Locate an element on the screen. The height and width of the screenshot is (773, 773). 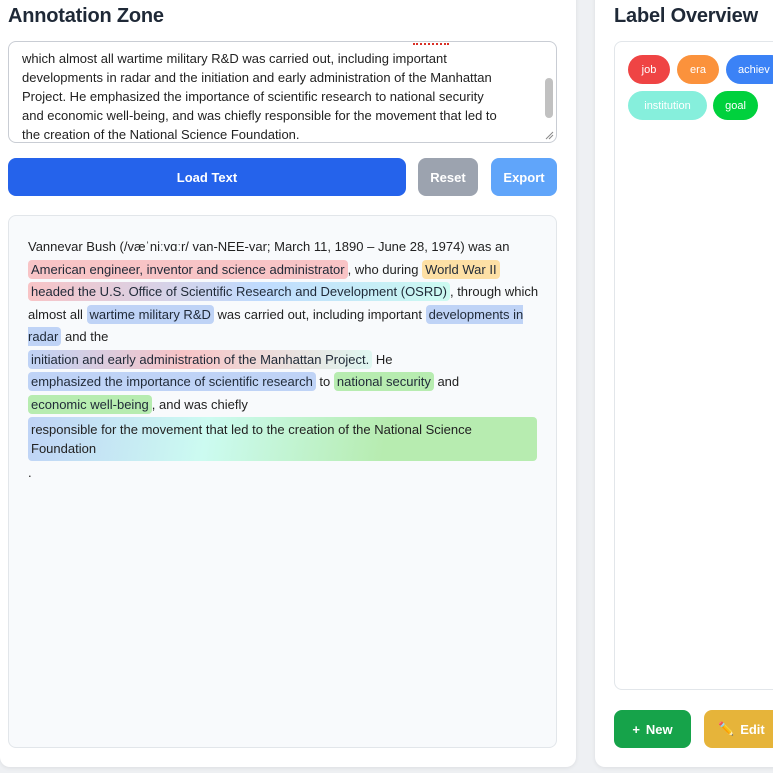
annotation-era: World War II is located at coordinates (461, 269).